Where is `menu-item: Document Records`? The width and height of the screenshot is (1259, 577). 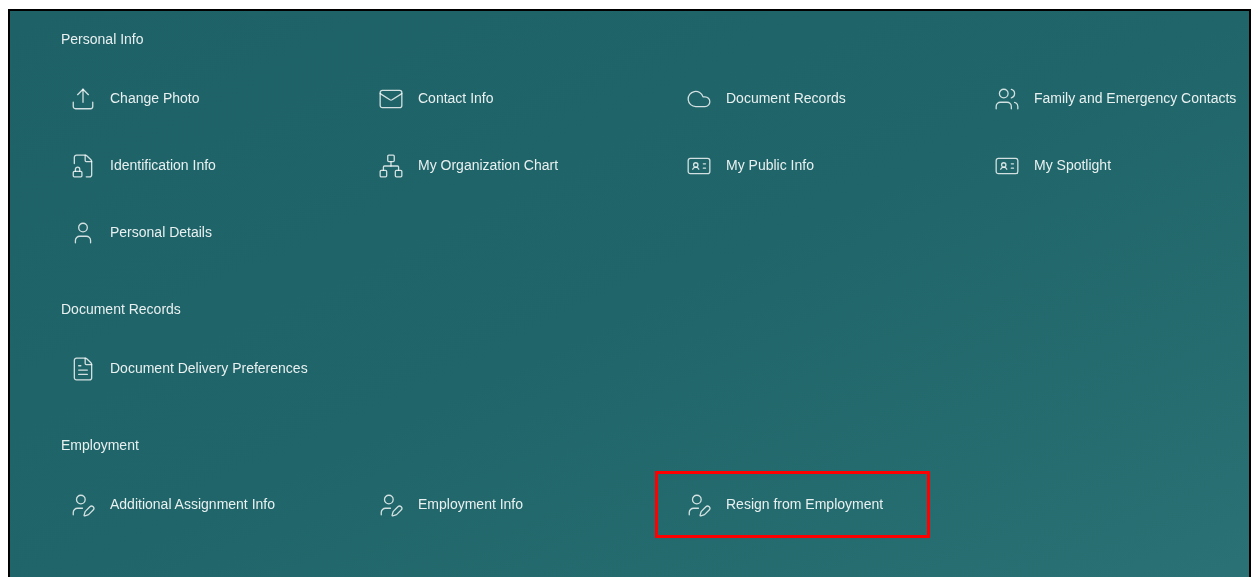
menu-item: Document Records is located at coordinates (792, 98).